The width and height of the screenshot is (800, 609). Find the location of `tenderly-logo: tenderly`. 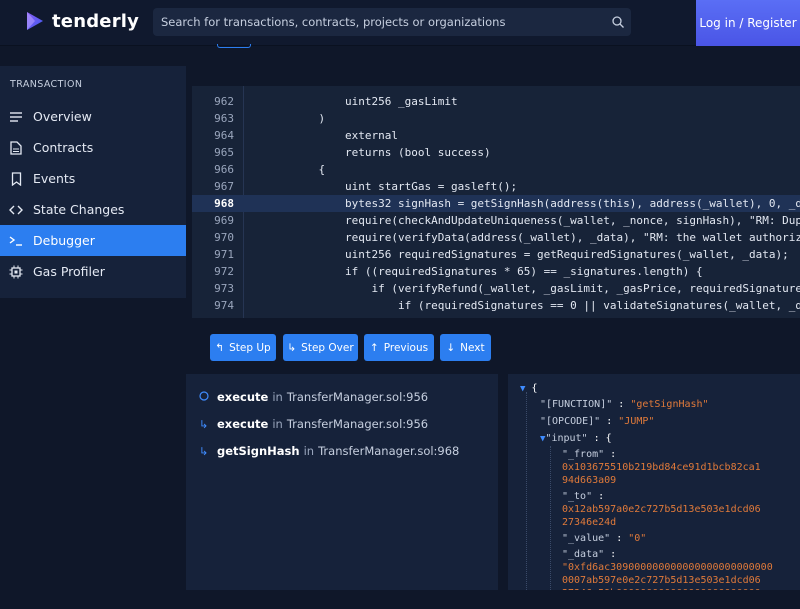

tenderly-logo: tenderly is located at coordinates (81, 21).